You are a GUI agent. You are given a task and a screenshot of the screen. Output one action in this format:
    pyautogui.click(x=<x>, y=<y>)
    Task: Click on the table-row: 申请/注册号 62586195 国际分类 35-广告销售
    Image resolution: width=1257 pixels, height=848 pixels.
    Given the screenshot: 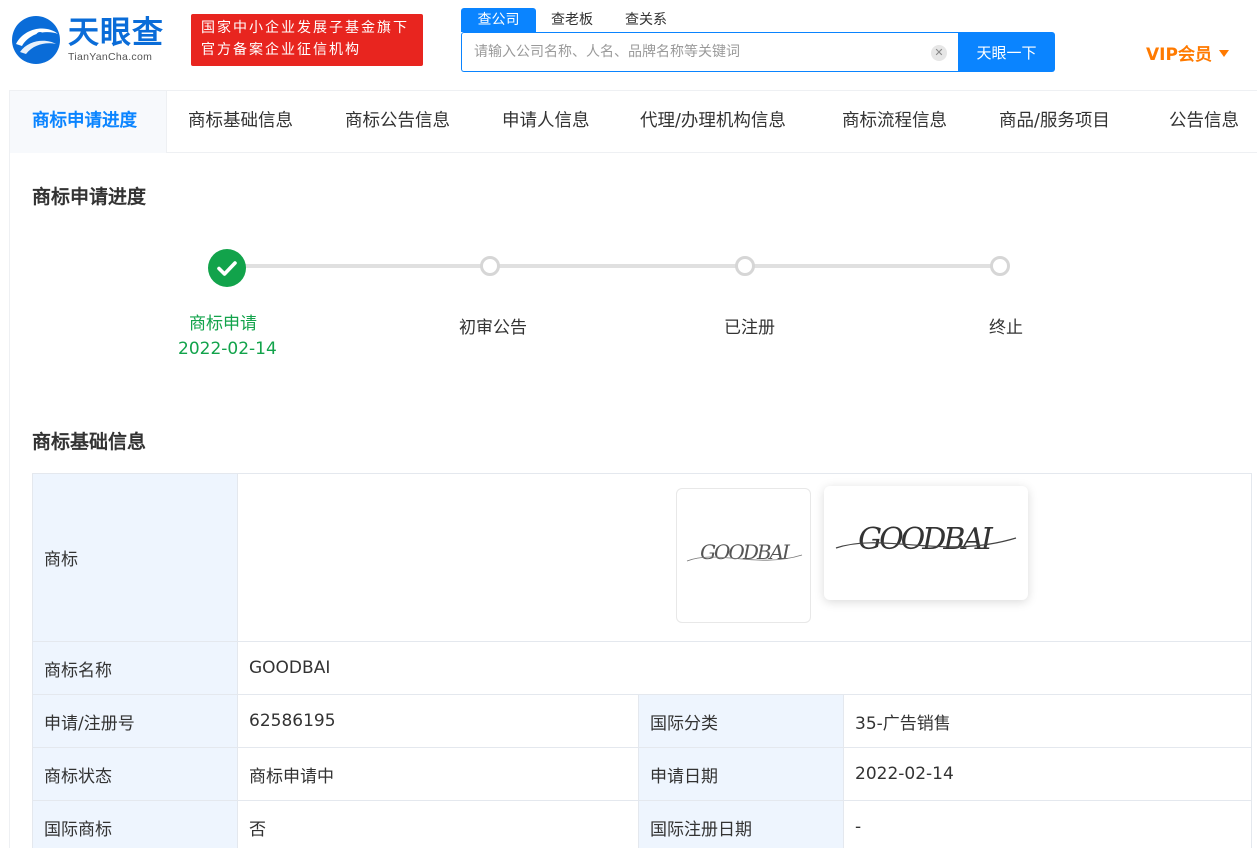 What is the action you would take?
    pyautogui.click(x=642, y=721)
    